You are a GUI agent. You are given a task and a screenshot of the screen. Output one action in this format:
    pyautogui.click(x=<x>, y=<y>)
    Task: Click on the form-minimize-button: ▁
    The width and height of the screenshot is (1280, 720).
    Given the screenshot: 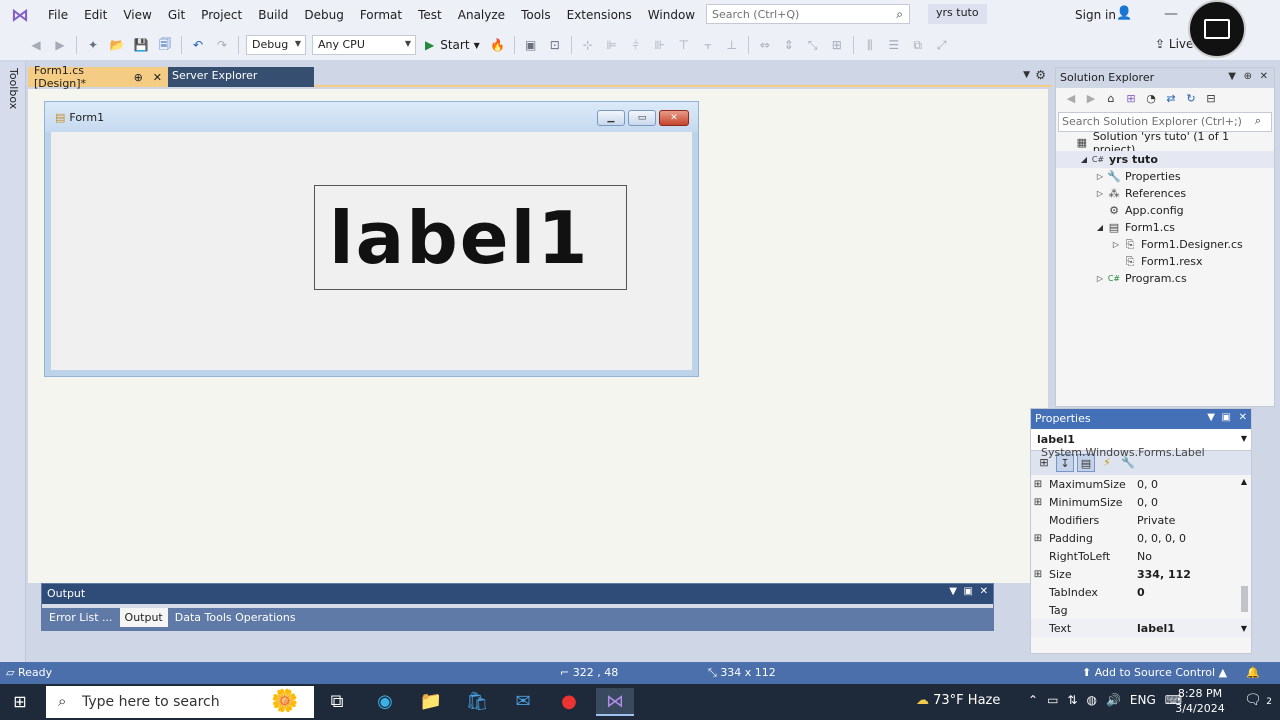 What is the action you would take?
    pyautogui.click(x=611, y=118)
    